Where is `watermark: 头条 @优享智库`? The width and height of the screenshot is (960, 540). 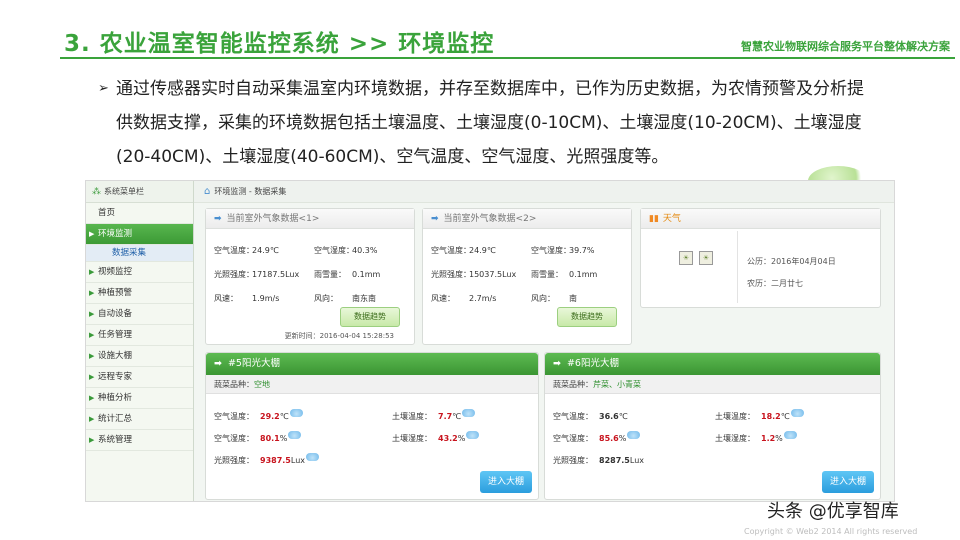
watermark: 头条 @优享智库 is located at coordinates (833, 511).